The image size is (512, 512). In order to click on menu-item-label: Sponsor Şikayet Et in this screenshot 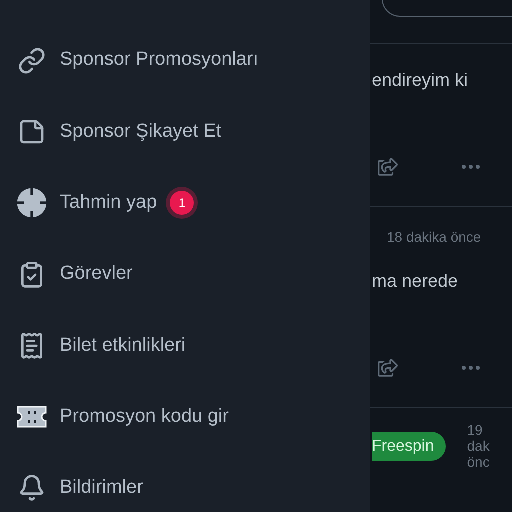, I will do `click(141, 132)`.